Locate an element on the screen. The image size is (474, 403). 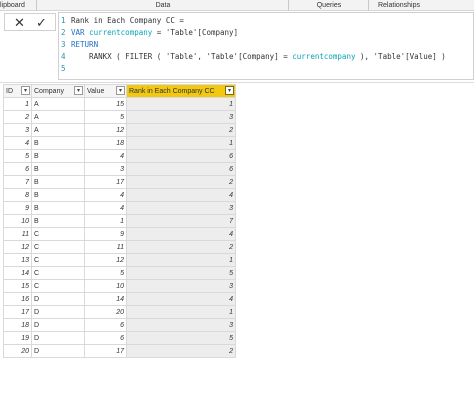
cell-id: 19 is located at coordinates (17, 338).